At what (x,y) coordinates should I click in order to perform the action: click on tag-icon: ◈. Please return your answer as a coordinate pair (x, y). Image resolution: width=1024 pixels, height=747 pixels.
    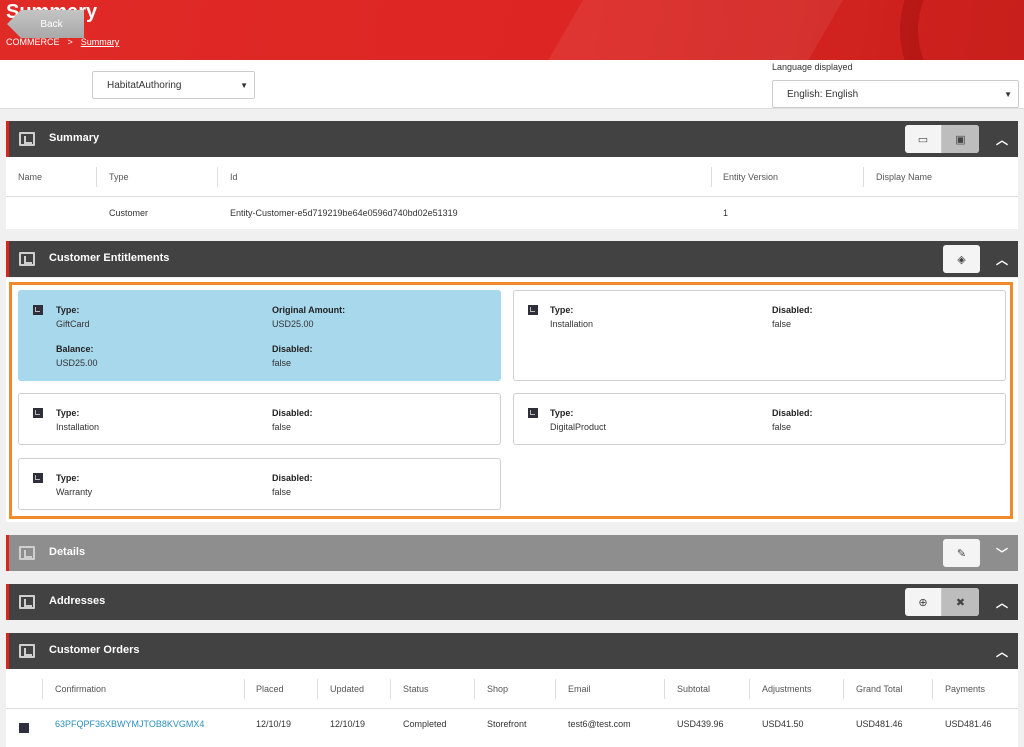
    Looking at the image, I should click on (961, 259).